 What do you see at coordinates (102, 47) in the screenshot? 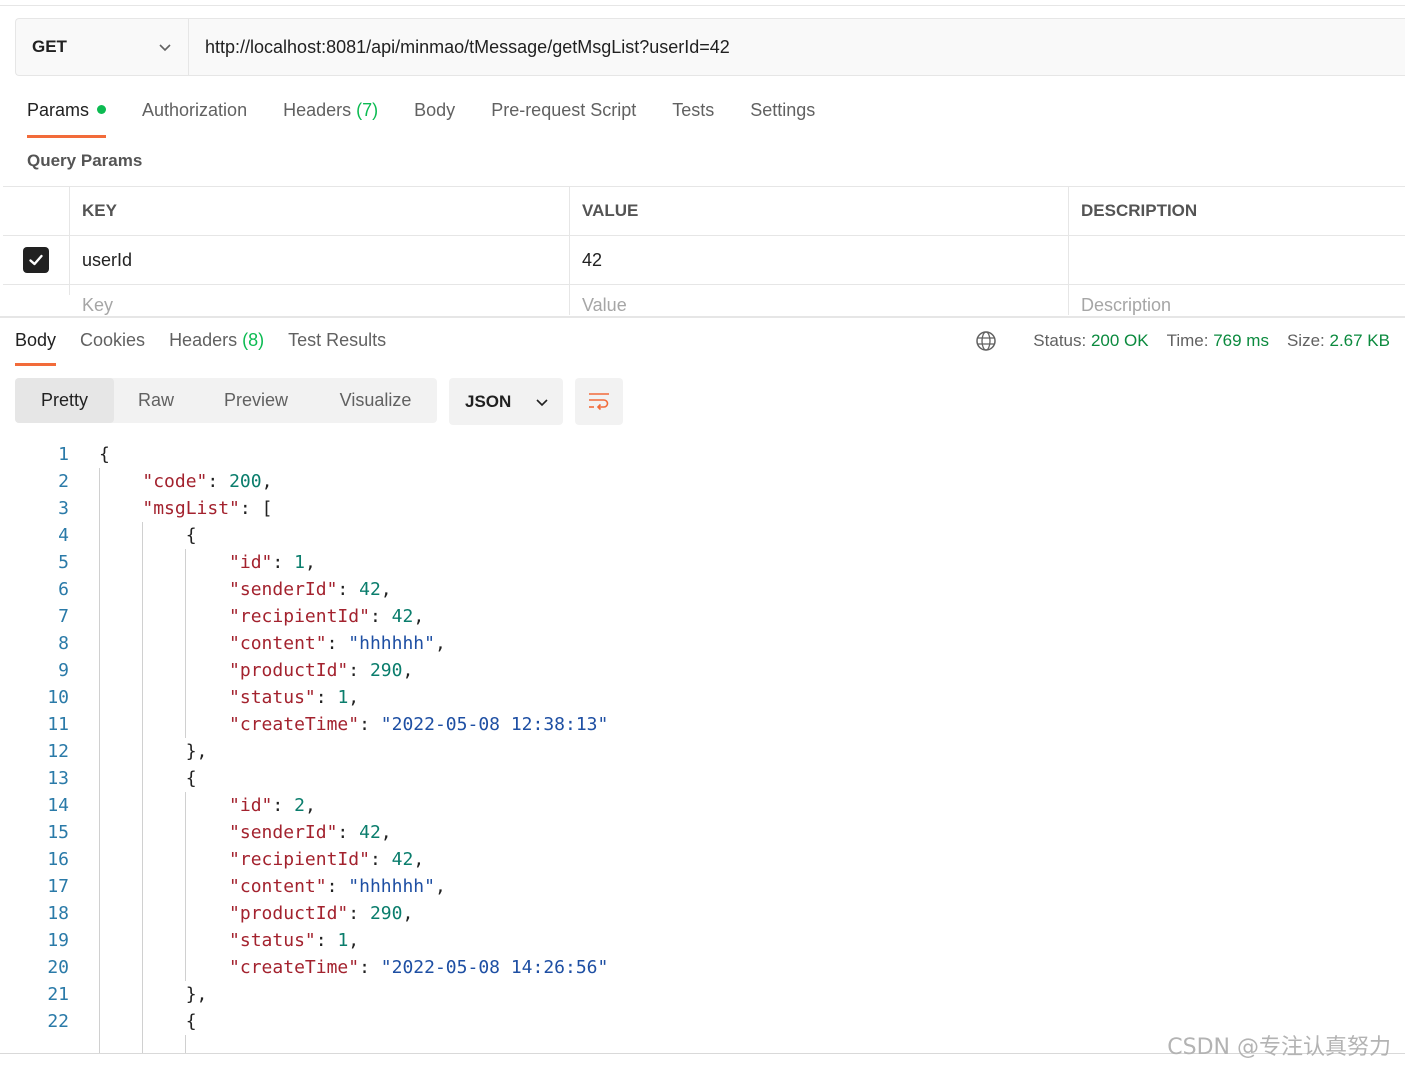
I see `method-select: GET` at bounding box center [102, 47].